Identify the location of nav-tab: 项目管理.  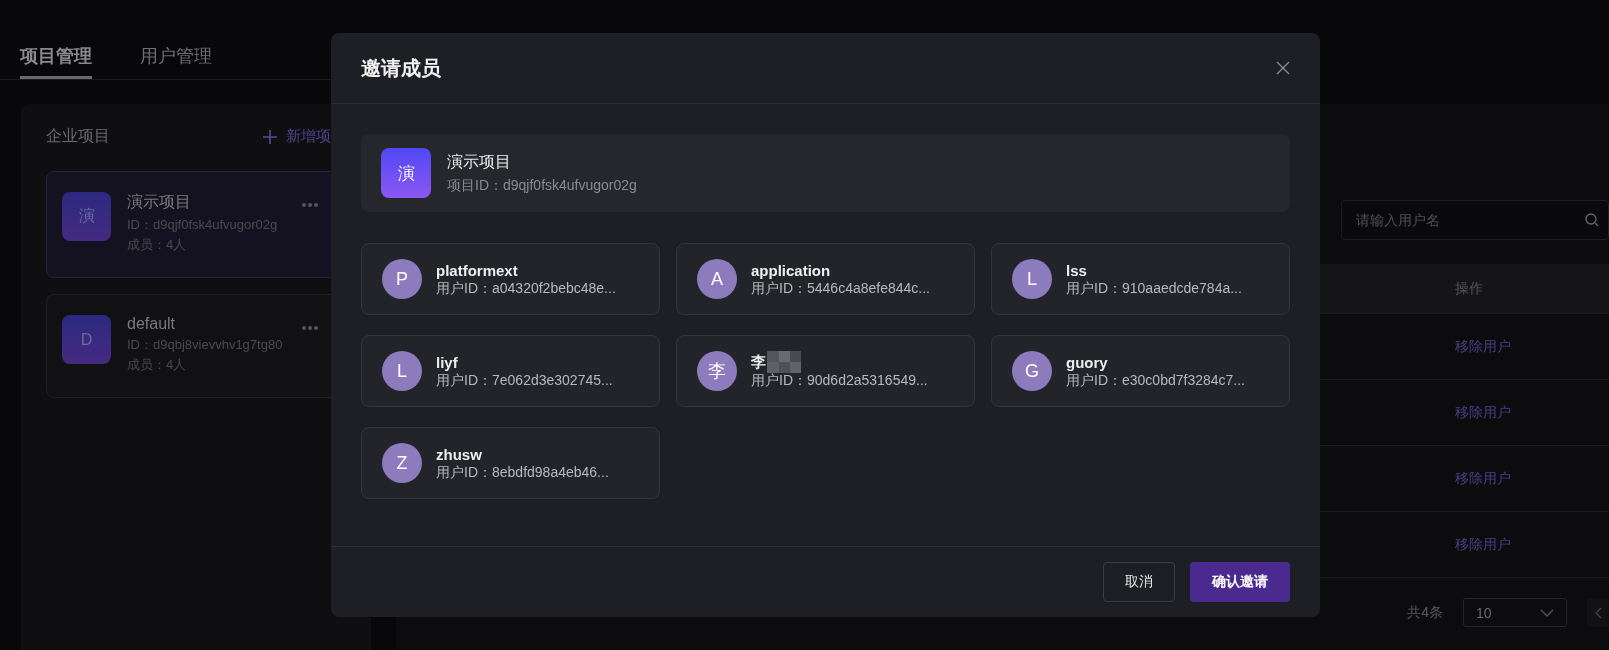
(56, 61).